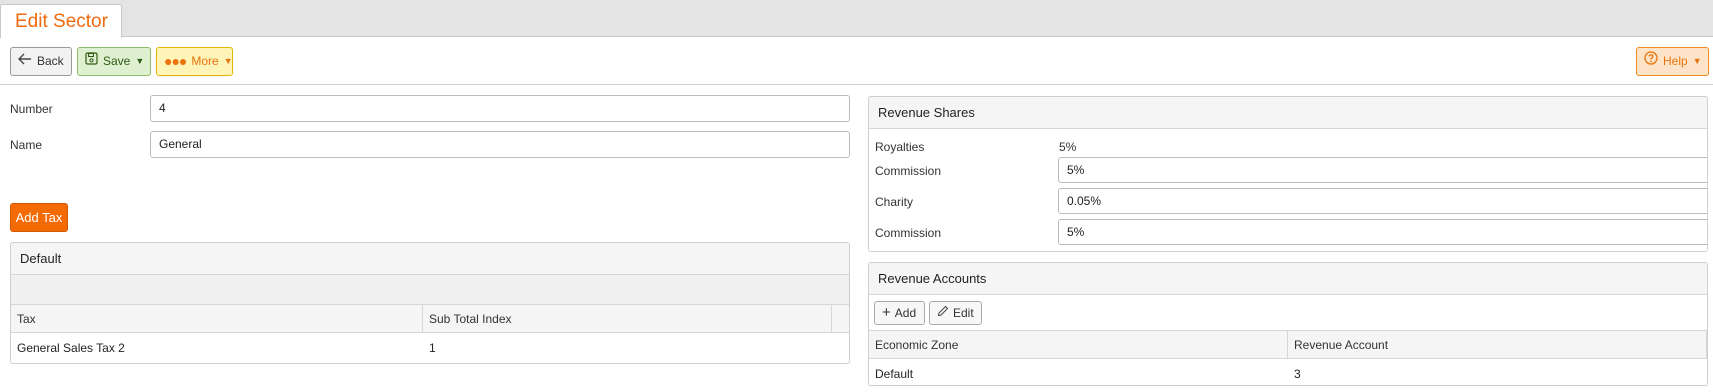 This screenshot has height=392, width=1713. I want to click on arrow-left-icon, so click(25, 61).